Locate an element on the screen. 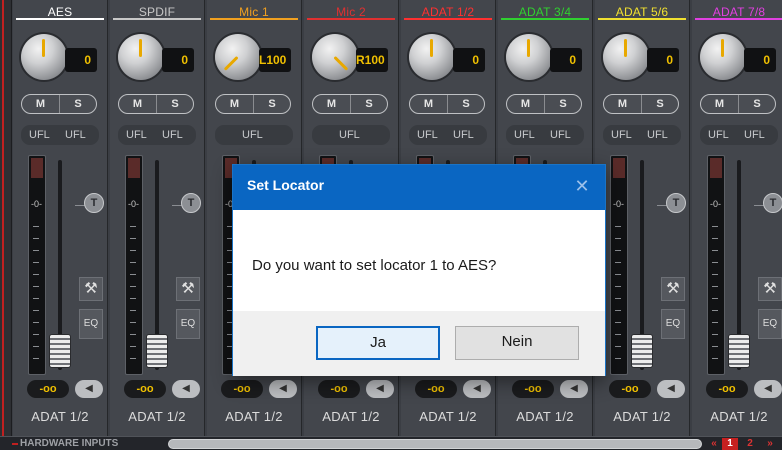 The height and width of the screenshot is (450, 782). no-button: Nein is located at coordinates (517, 343).